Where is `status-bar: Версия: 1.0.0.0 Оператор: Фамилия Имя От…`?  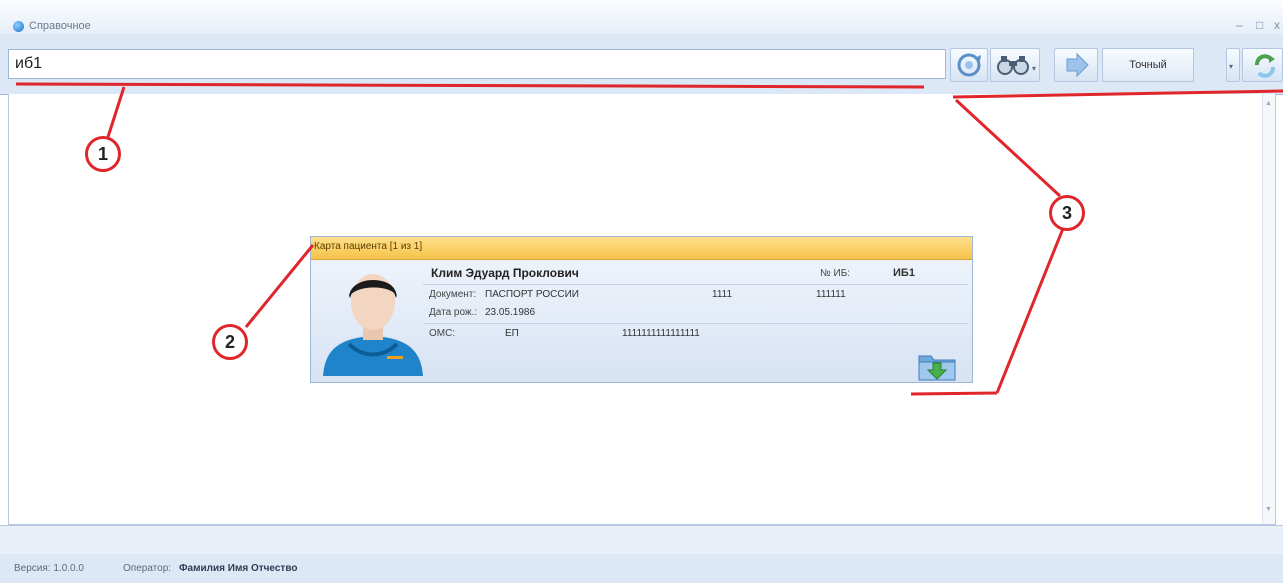
status-bar: Версия: 1.0.0.0 Оператор: Фамилия Имя От… is located at coordinates (641, 568).